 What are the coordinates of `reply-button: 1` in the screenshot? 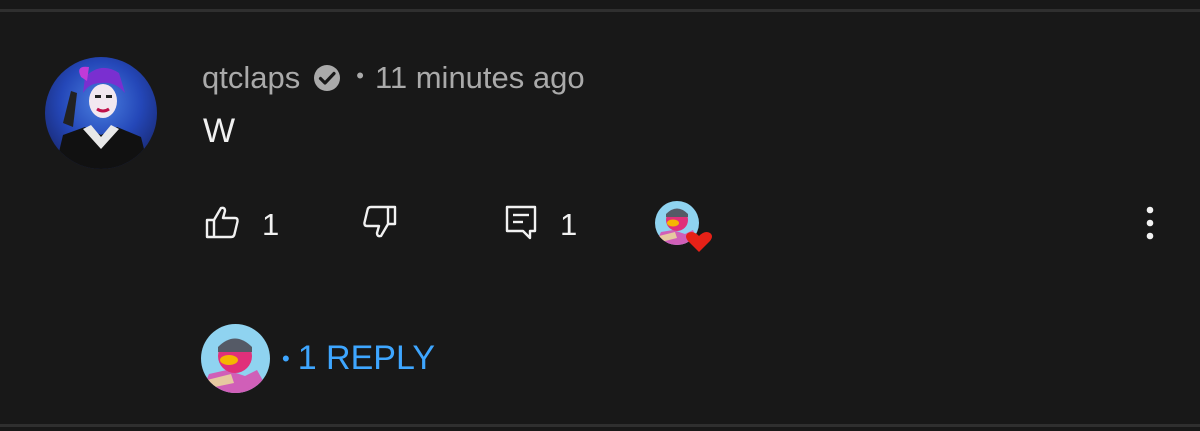 It's located at (540, 224).